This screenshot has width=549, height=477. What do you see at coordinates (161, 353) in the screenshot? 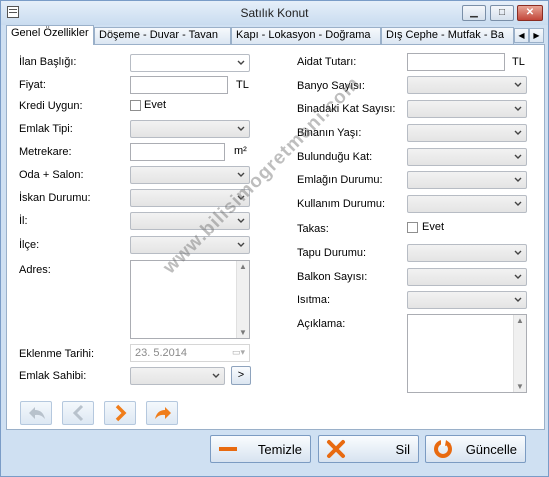
I see `eklenme-tarihi-value: 23. 5.2014` at bounding box center [161, 353].